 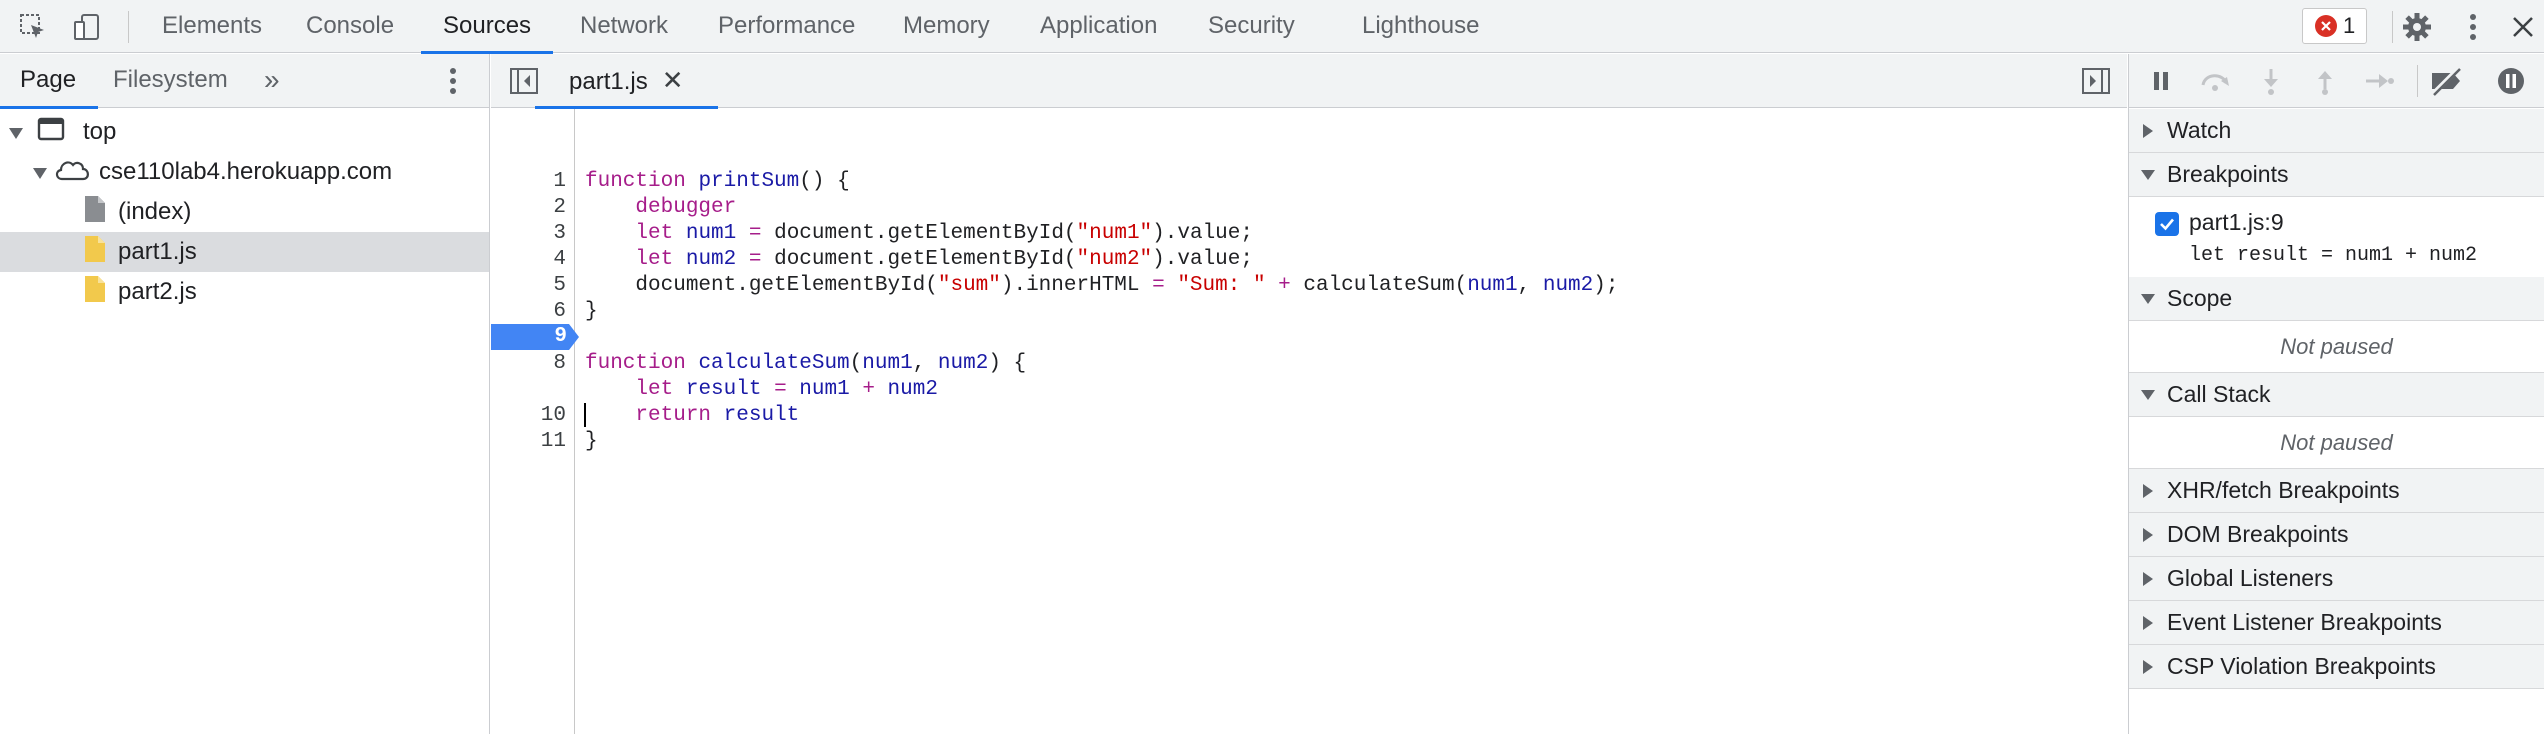 I want to click on code-line-2: debugger, so click(x=660, y=208).